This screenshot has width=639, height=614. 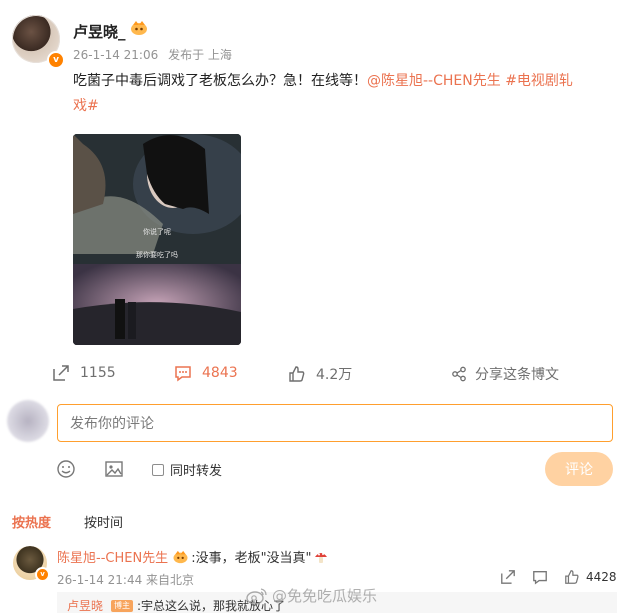 I want to click on my-avatar, so click(x=28, y=421).